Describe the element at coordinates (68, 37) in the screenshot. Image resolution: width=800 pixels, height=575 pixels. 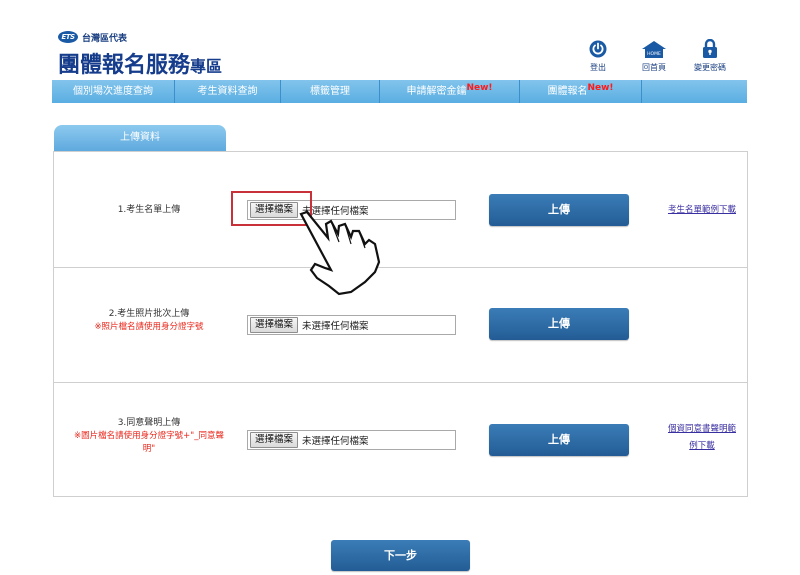
I see `ets-logo: ETS` at that location.